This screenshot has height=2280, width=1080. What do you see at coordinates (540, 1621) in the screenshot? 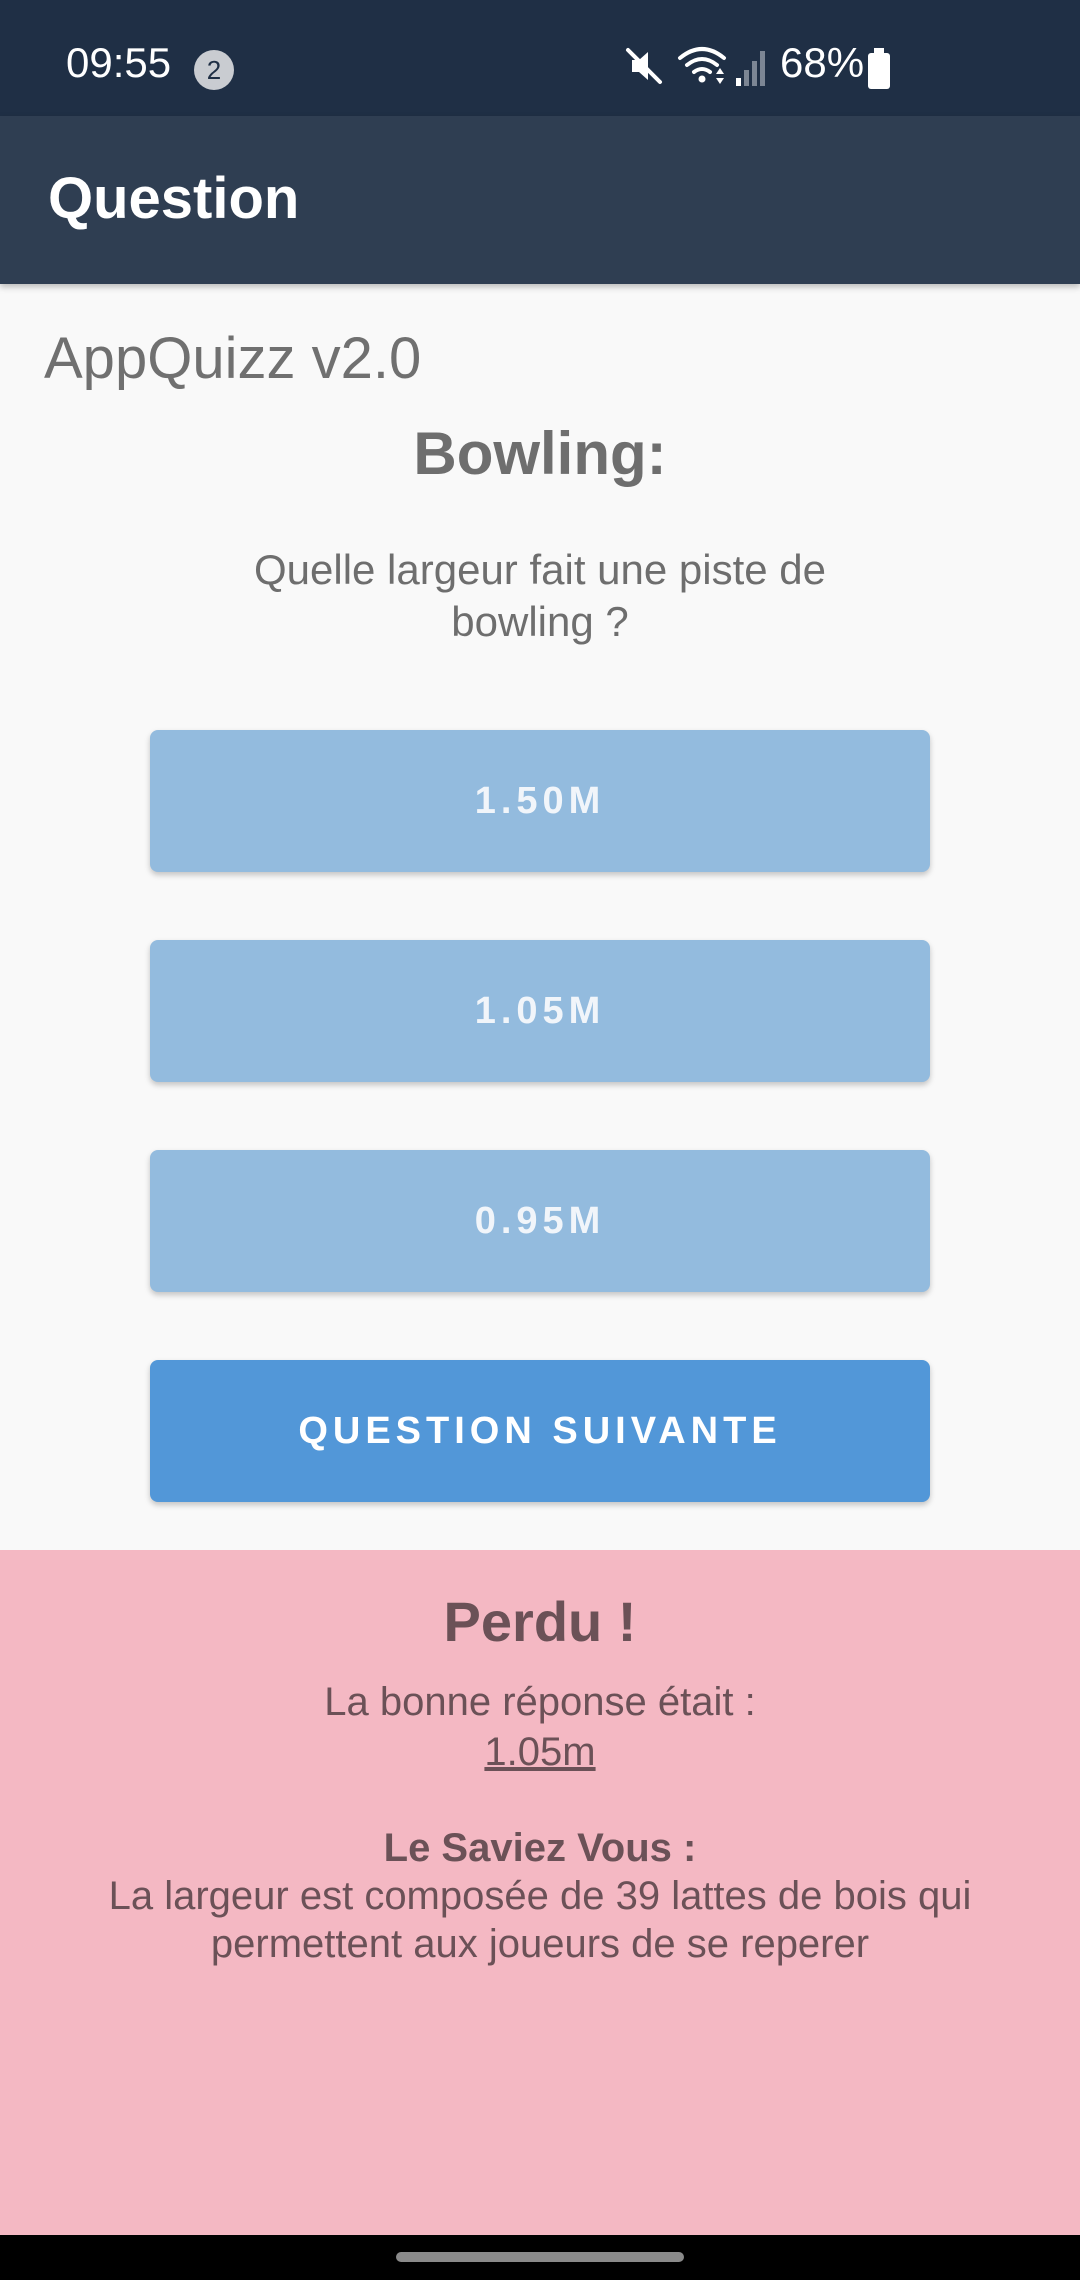
I see `result-title: Perdu !` at bounding box center [540, 1621].